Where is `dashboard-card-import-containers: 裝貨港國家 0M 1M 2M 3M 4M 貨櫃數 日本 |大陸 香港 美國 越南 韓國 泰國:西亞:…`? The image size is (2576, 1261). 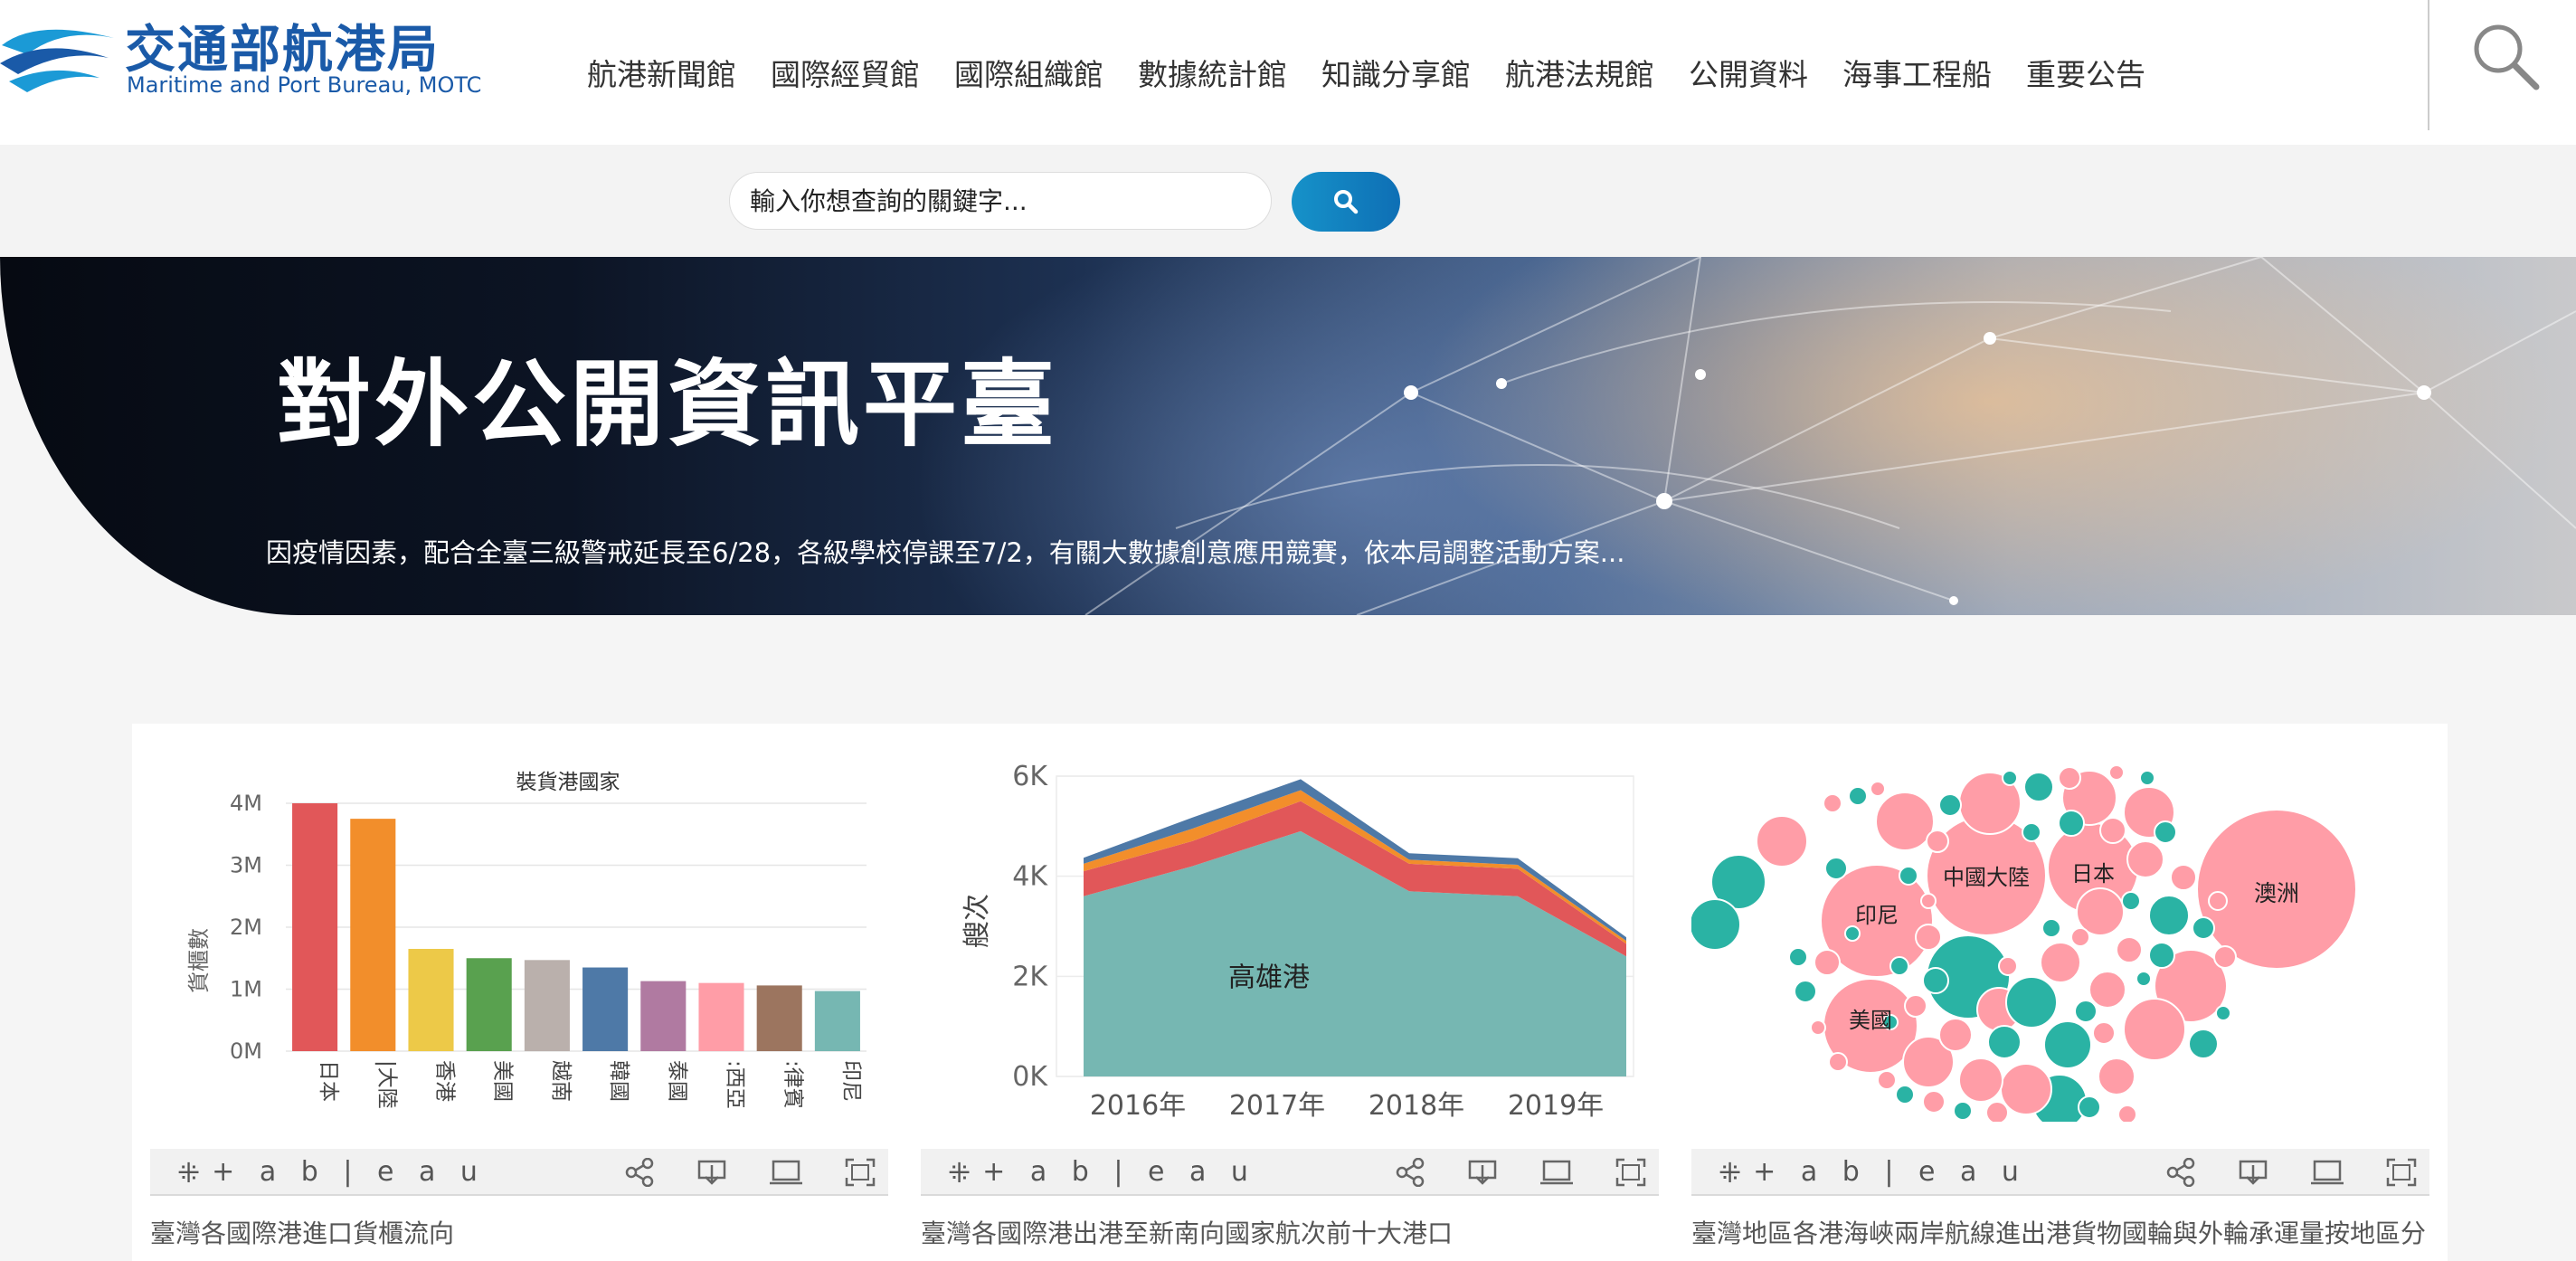 dashboard-card-import-containers: 裝貨港國家 0M 1M 2M 3M 4M 貨櫃數 日本 |大陸 香港 美國 越南 韓國 泰國:西亞:… is located at coordinates (519, 992).